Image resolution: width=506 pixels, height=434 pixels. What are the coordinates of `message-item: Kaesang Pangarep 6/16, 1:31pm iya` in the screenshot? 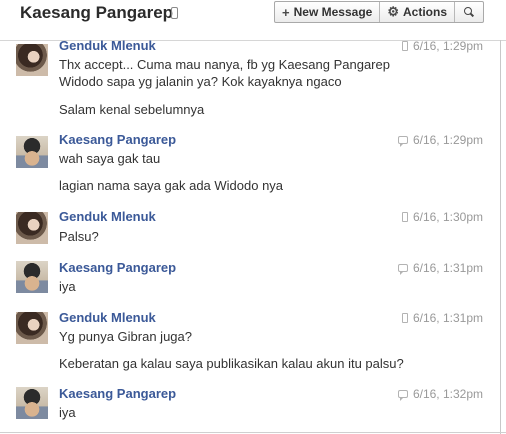 It's located at (250, 279).